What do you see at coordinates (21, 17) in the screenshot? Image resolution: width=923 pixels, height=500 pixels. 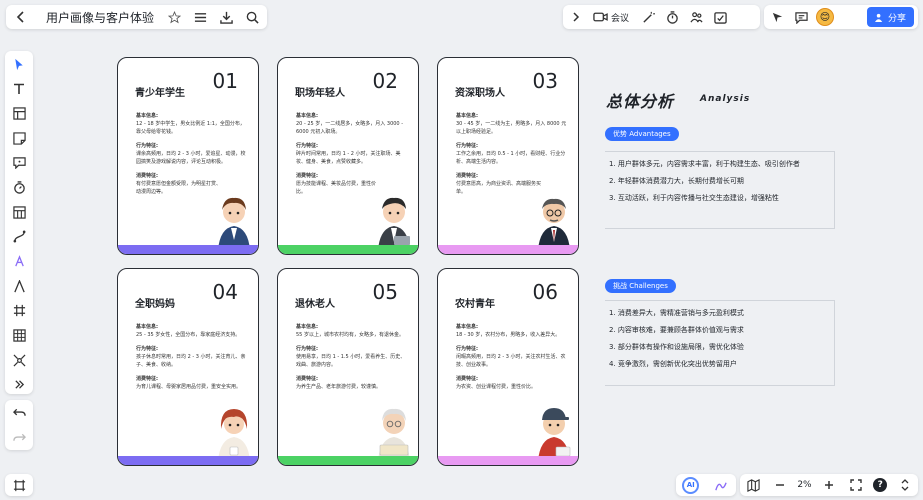 I see `back-icon` at bounding box center [21, 17].